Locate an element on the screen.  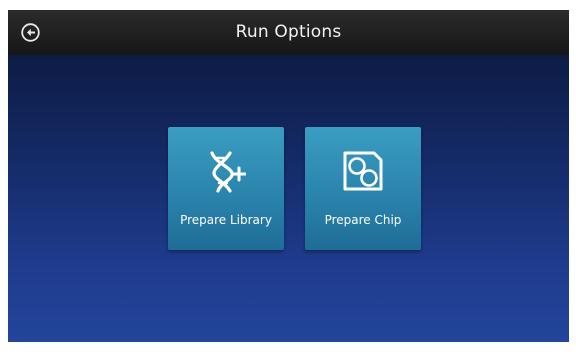
back-arrow-circle-icon is located at coordinates (30, 32).